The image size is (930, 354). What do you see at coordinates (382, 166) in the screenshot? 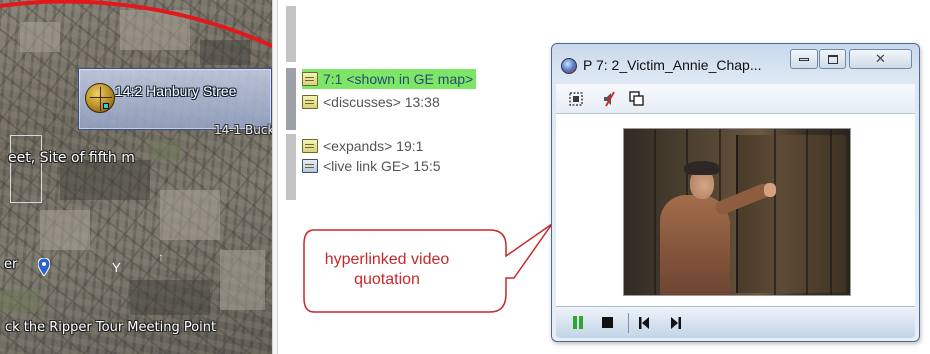
I see `link-label: <live link GE> 15:5` at bounding box center [382, 166].